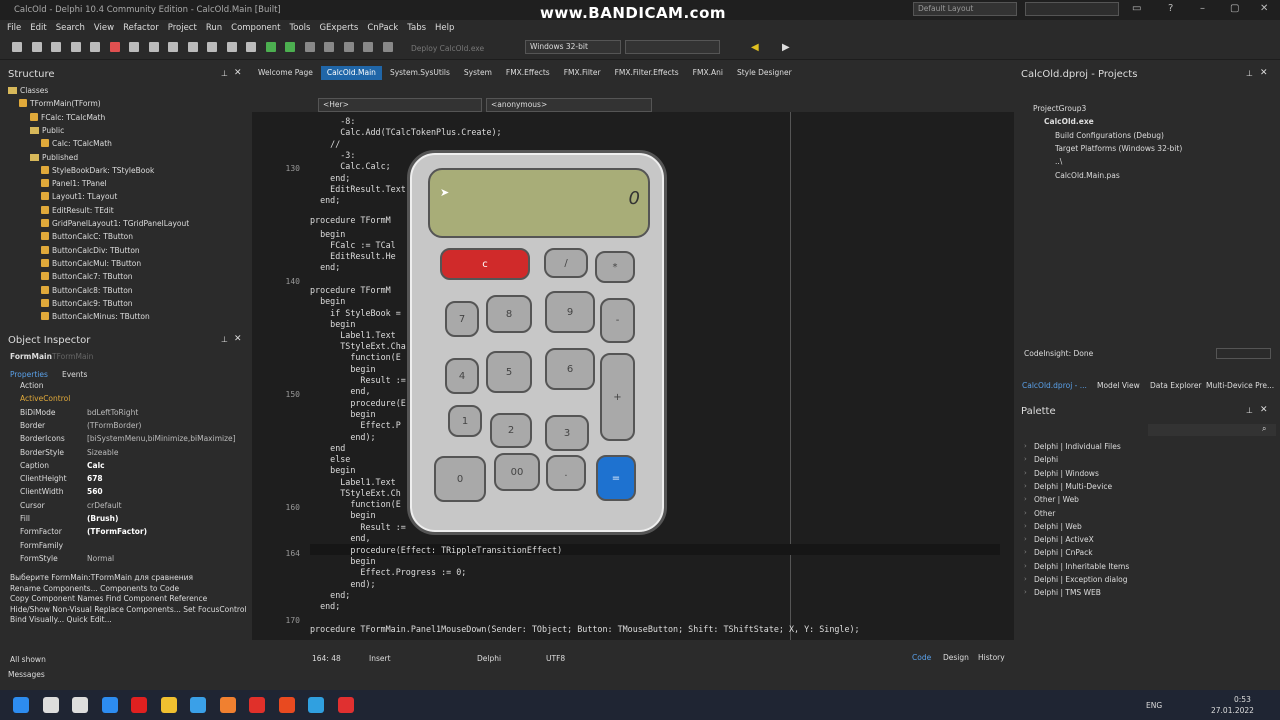 This screenshot has width=1280, height=720. What do you see at coordinates (1087, 175) in the screenshot?
I see `project-item: CalcOld.Main.pas` at bounding box center [1087, 175].